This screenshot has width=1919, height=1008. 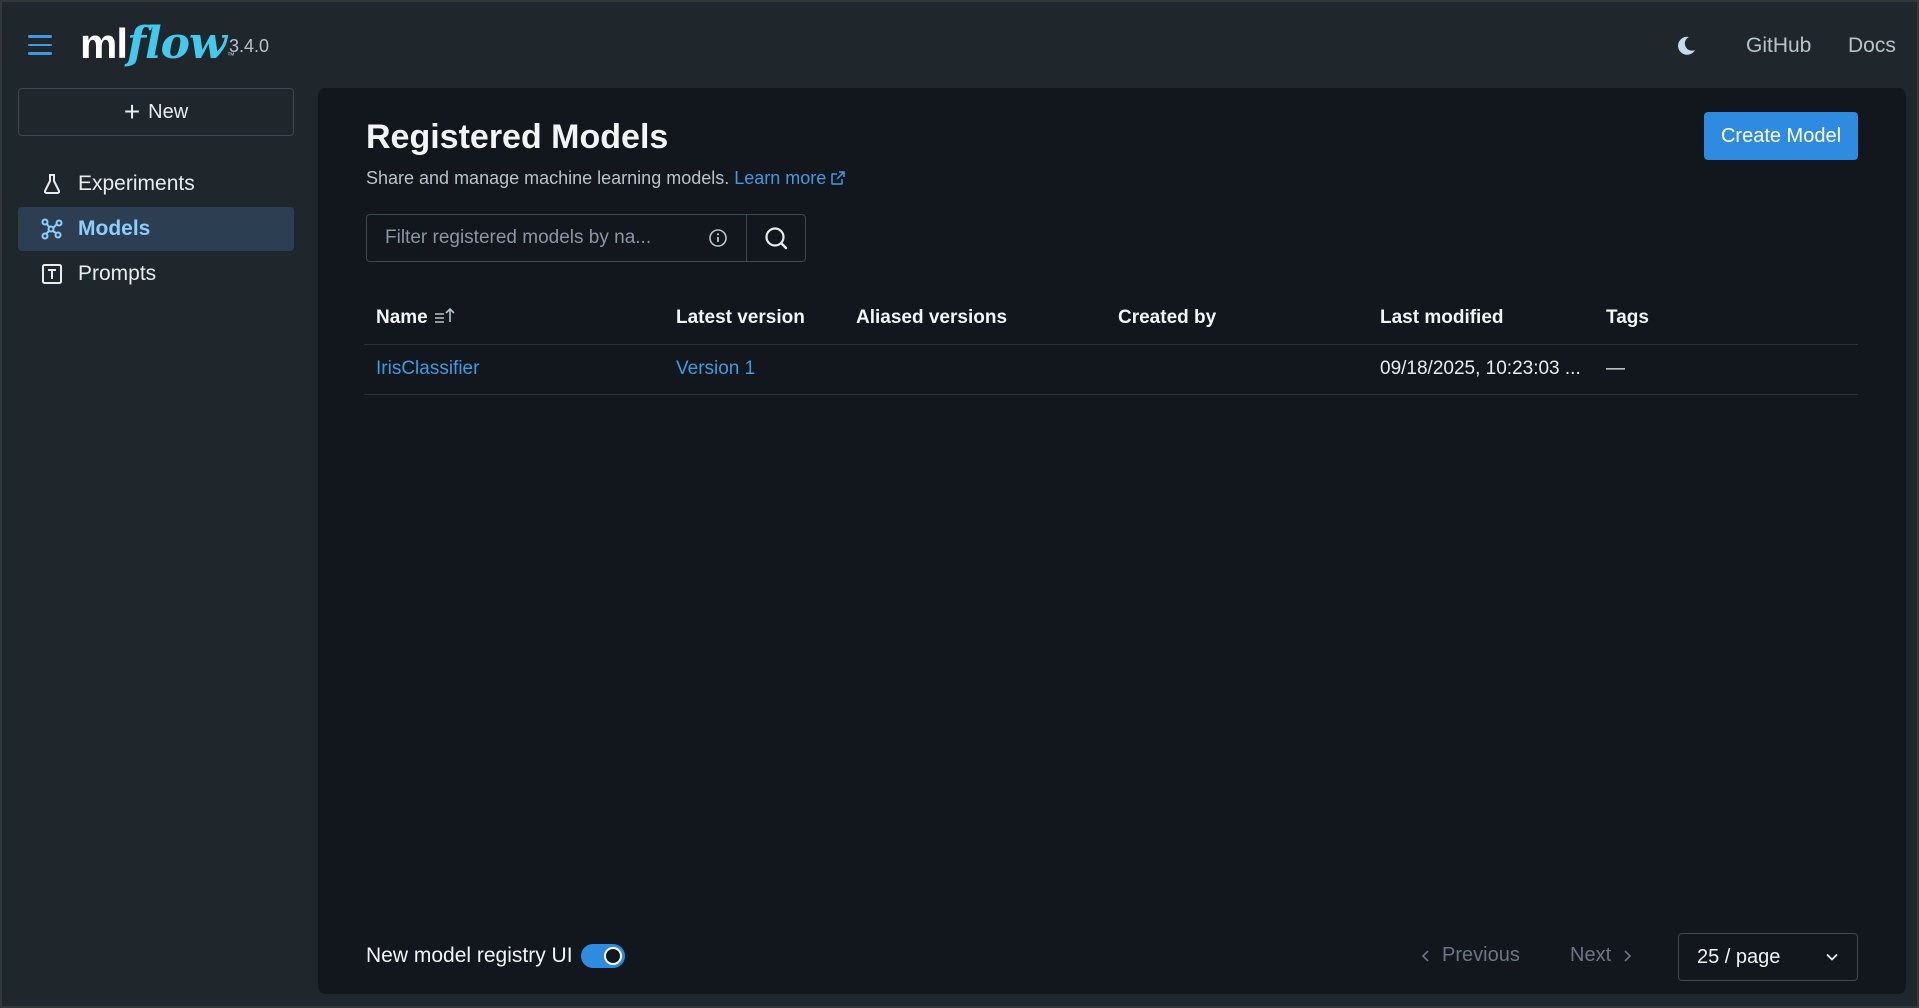 I want to click on page-size-select: 25 / page, so click(x=1768, y=957).